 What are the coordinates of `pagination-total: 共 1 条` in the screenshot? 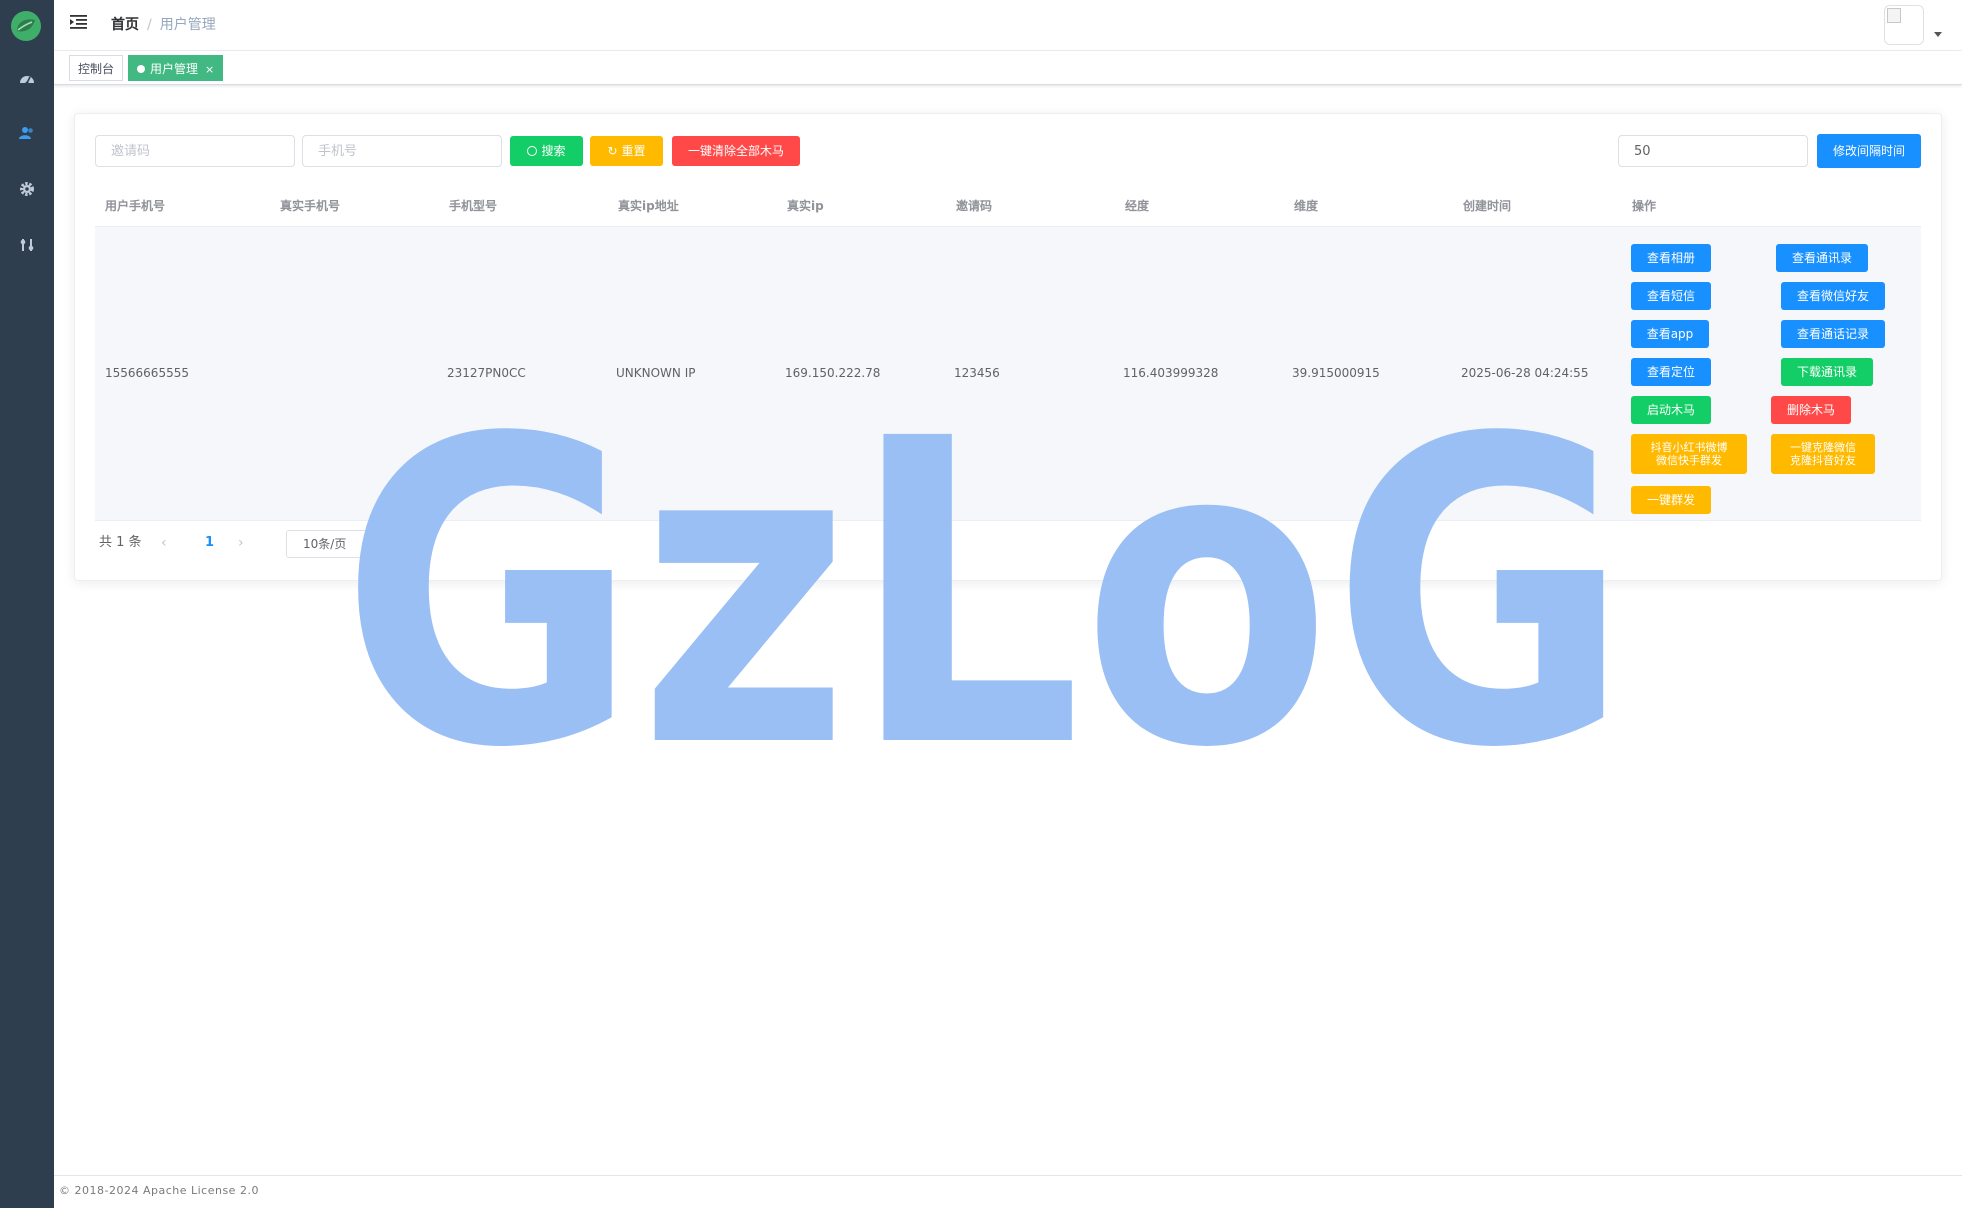 It's located at (120, 542).